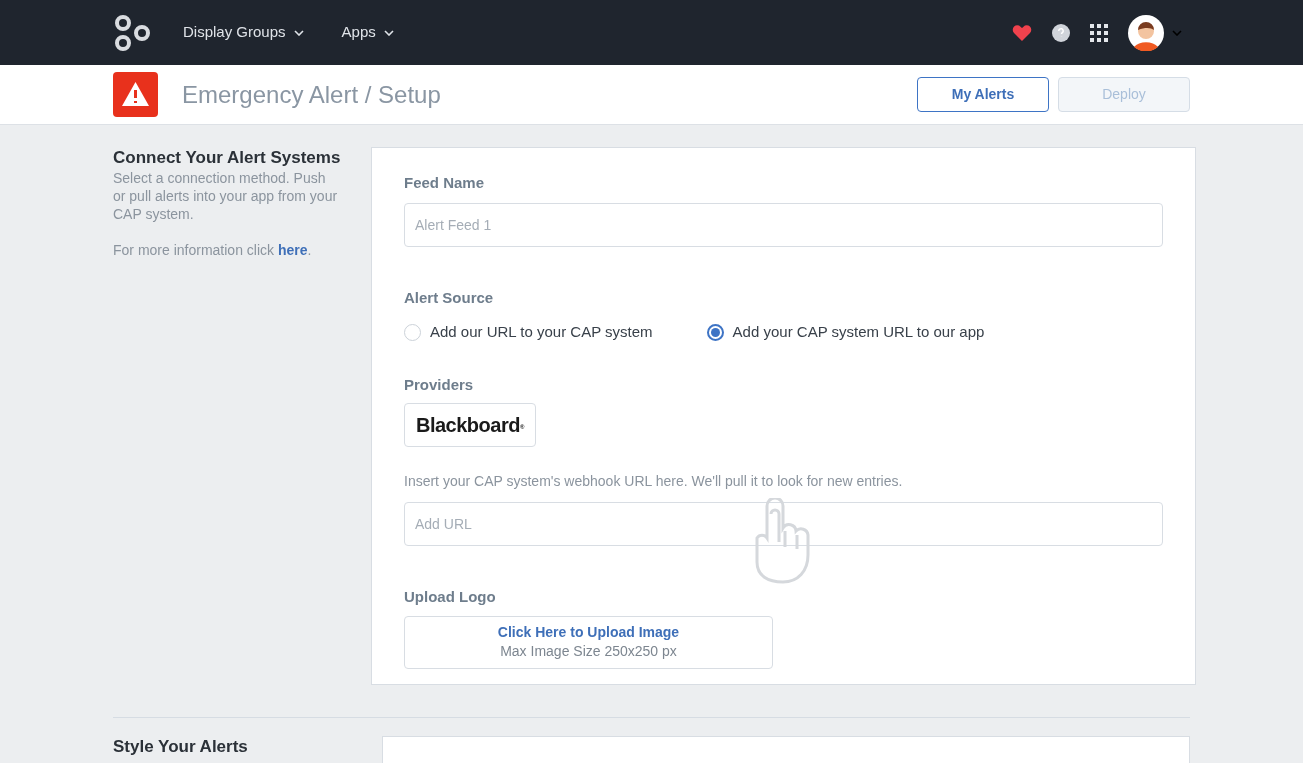 The width and height of the screenshot is (1303, 763). I want to click on provider-logo-button: Blackboard$^{®}$, so click(470, 425).